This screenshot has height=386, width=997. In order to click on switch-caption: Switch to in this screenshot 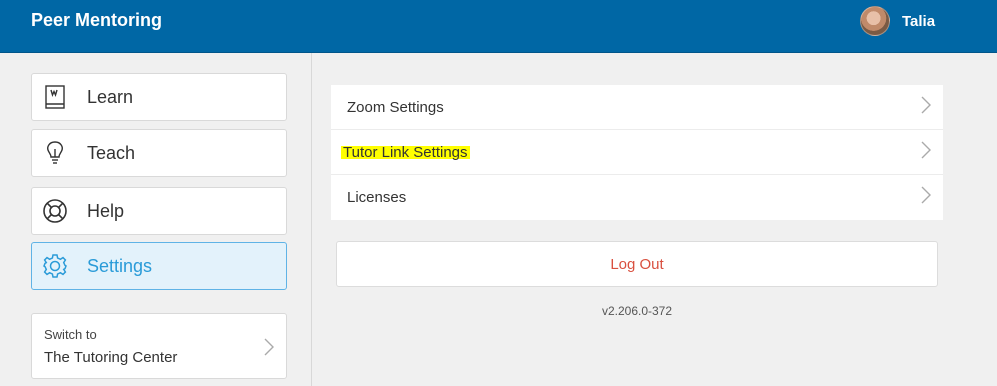, I will do `click(70, 334)`.